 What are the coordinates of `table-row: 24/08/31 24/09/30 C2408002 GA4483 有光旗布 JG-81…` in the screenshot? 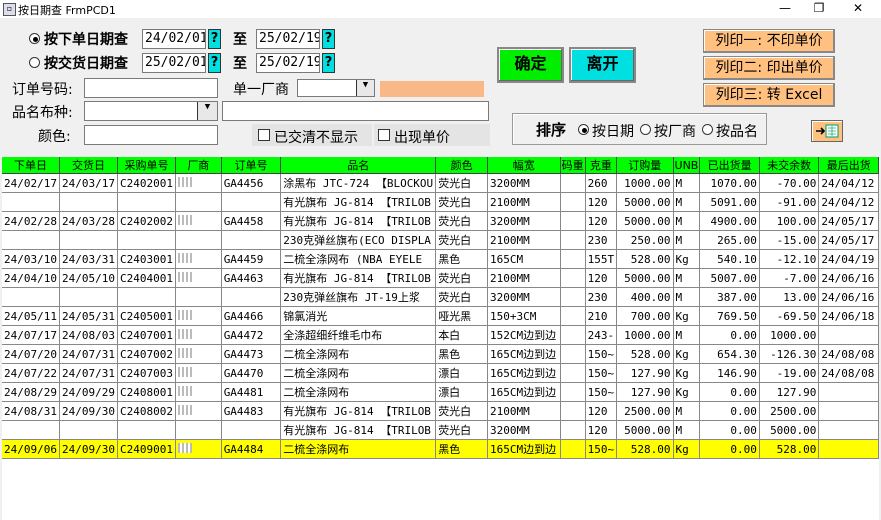 It's located at (440, 411).